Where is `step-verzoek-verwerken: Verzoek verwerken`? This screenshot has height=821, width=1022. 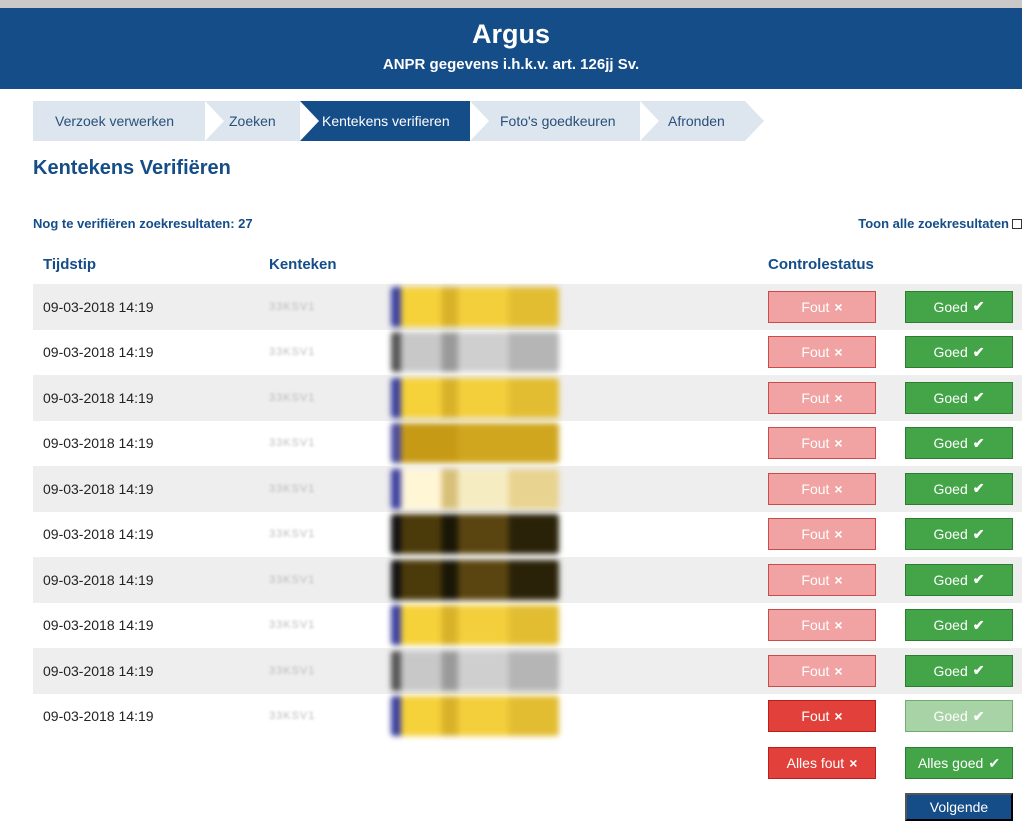 step-verzoek-verwerken: Verzoek verwerken is located at coordinates (128, 121).